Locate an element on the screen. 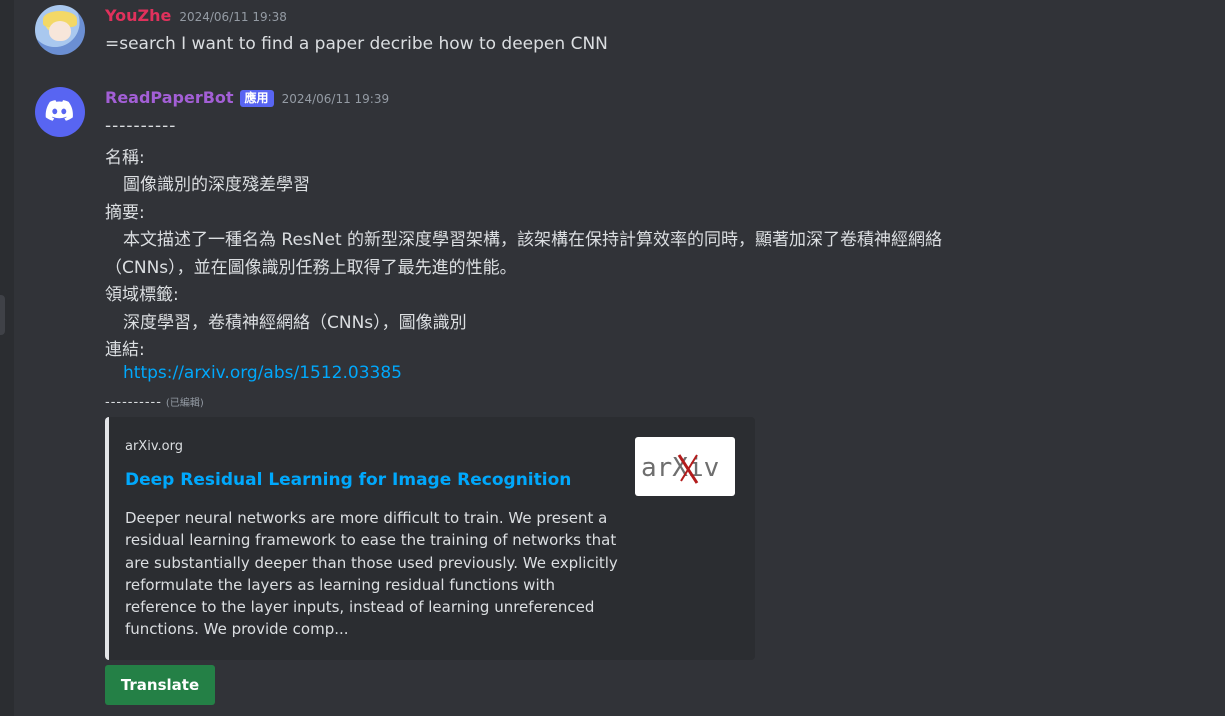 This screenshot has width=1225, height=716. message-header: ReadPaperBot 應用 2024/06/11 19:39 is located at coordinates (247, 98).